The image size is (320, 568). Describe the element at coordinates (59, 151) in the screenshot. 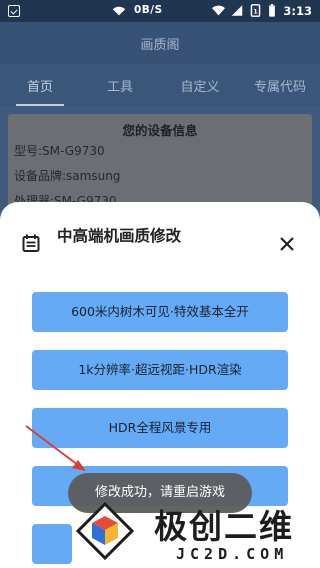

I see `device-model: 型号:SM-G9730` at that location.